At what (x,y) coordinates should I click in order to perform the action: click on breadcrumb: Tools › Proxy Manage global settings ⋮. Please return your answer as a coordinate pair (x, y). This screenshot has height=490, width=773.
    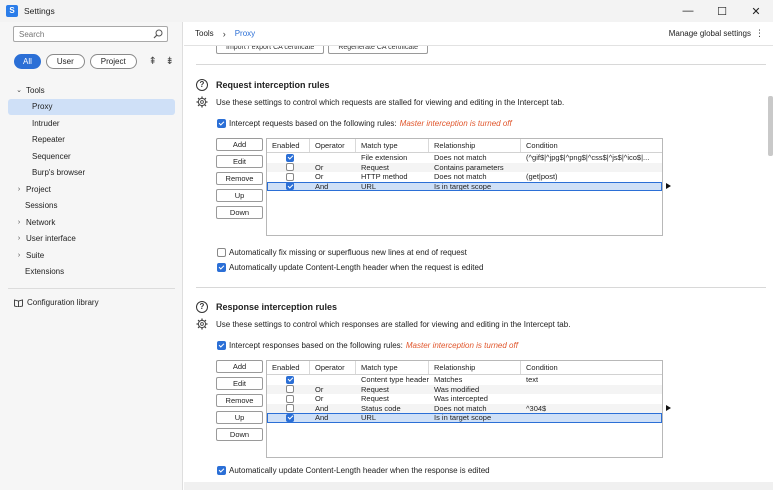
    Looking at the image, I should click on (478, 34).